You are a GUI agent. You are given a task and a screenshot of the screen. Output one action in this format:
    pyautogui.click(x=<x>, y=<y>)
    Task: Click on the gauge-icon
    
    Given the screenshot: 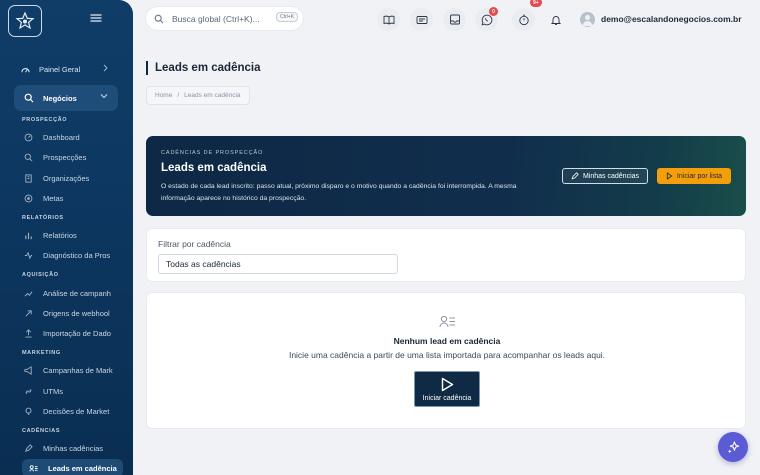 What is the action you would take?
    pyautogui.click(x=28, y=137)
    